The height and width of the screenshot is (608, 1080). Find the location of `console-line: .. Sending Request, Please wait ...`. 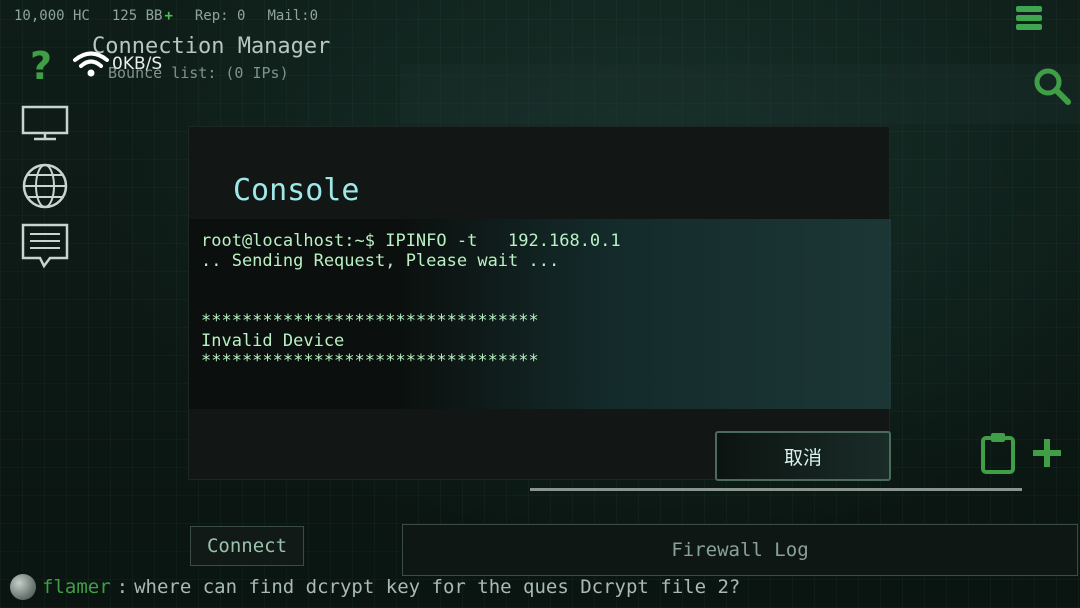

console-line: .. Sending Request, Please wait ... is located at coordinates (380, 261).